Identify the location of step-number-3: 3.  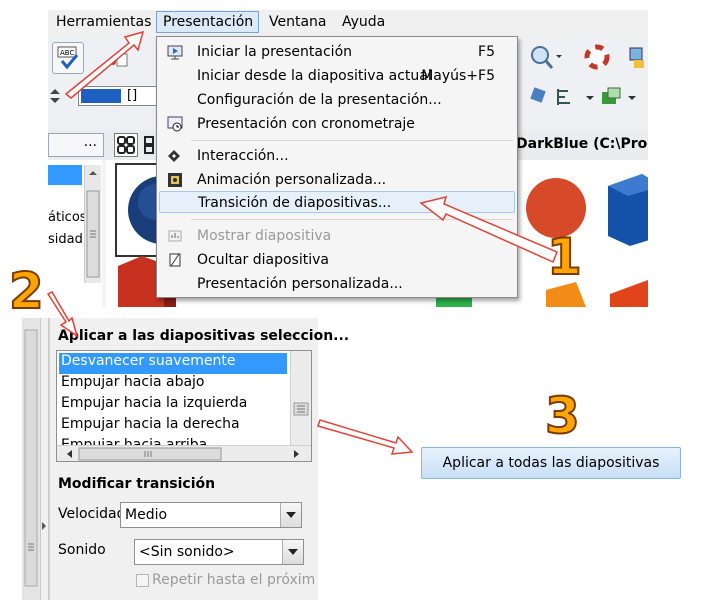
(562, 416).